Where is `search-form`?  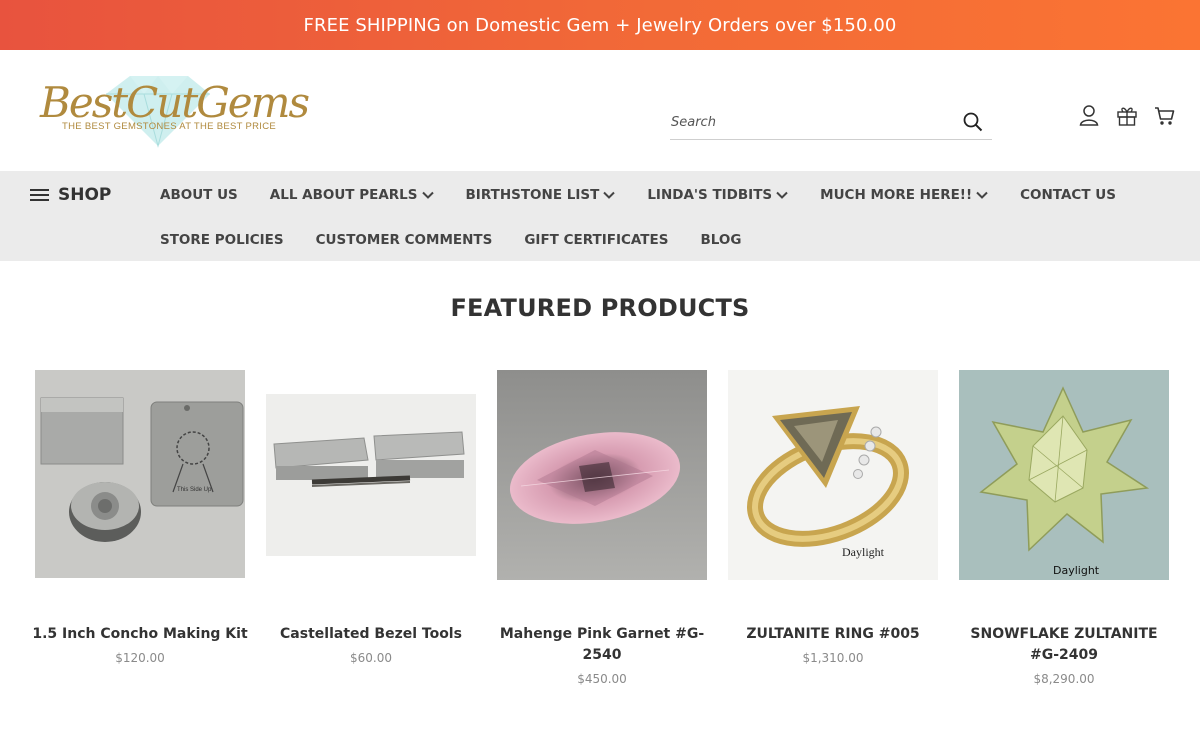 search-form is located at coordinates (831, 122).